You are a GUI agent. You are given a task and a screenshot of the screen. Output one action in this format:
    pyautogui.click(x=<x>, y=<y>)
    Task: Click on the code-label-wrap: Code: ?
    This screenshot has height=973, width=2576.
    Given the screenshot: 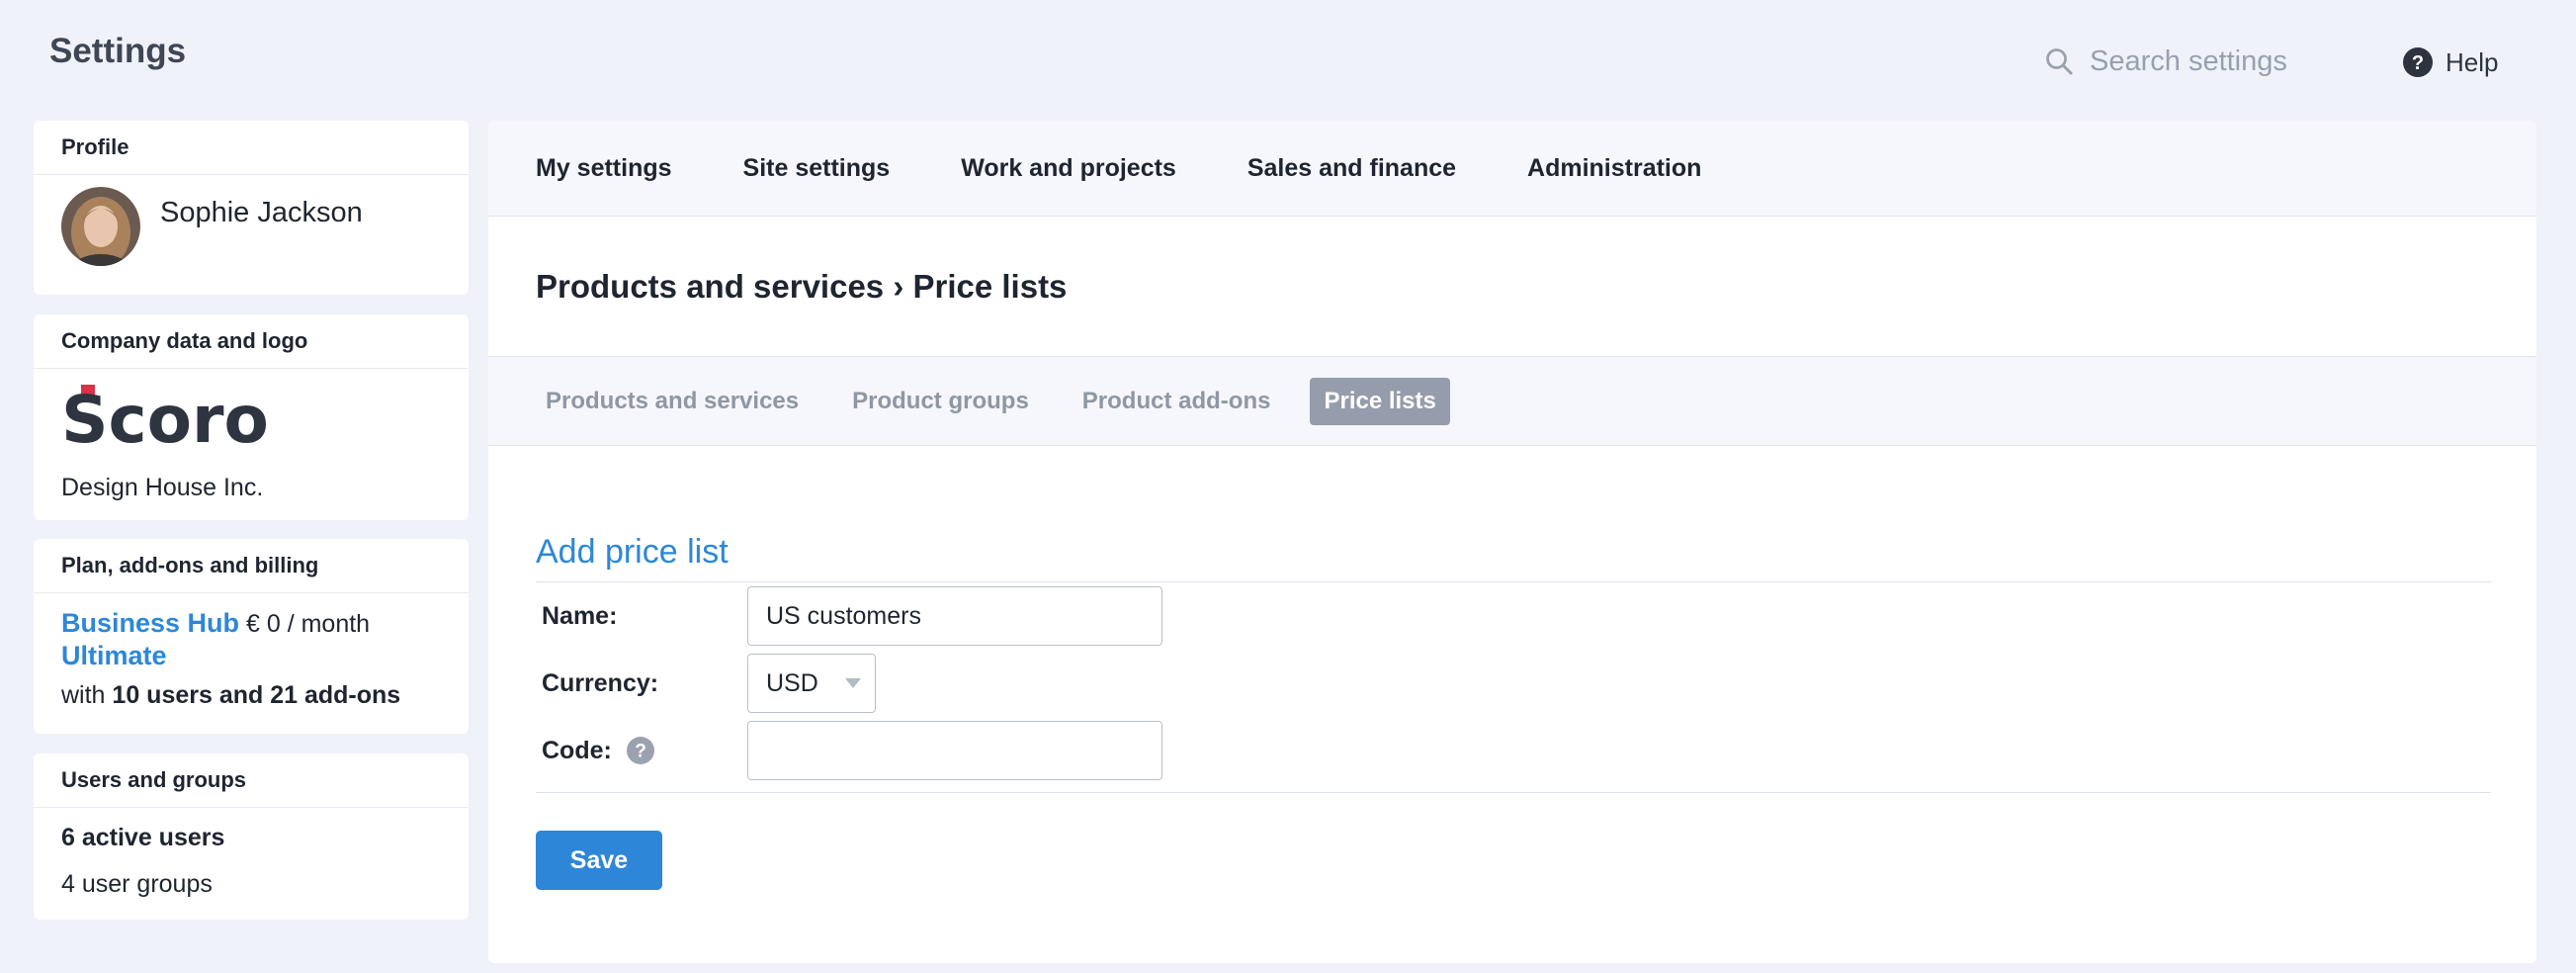 What is the action you would take?
    pyautogui.click(x=641, y=750)
    